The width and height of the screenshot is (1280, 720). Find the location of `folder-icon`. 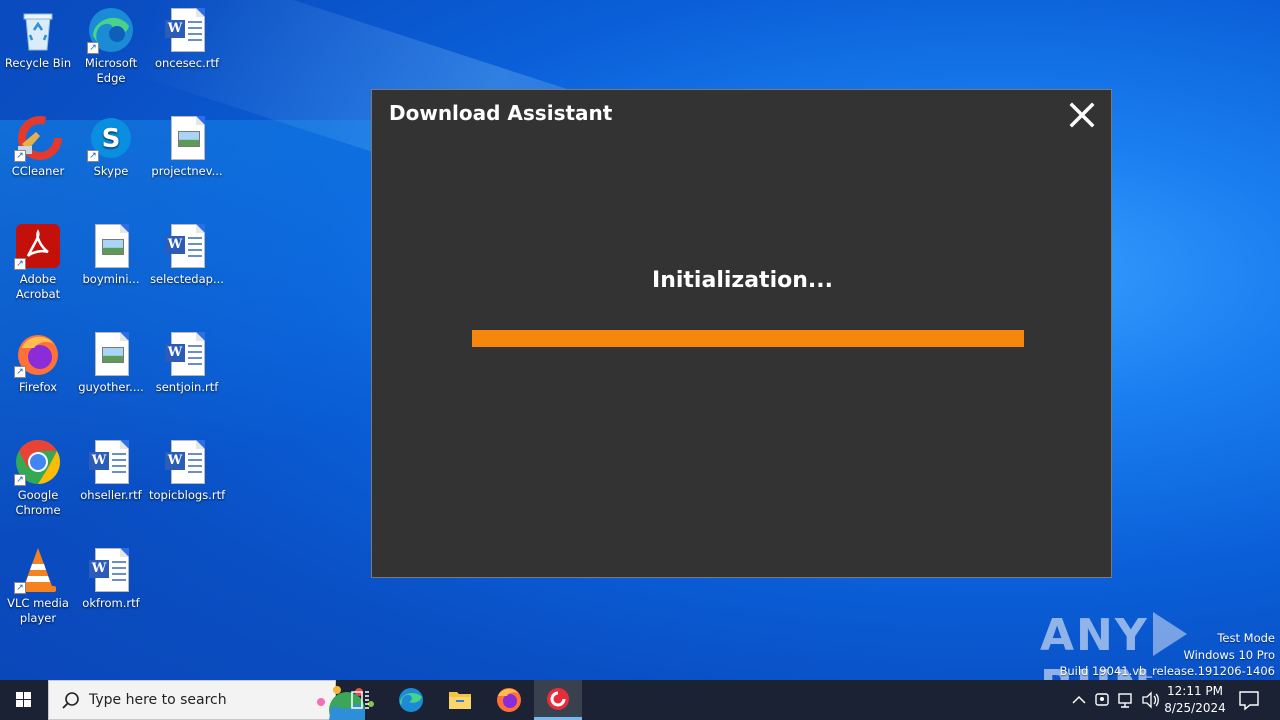

folder-icon is located at coordinates (460, 700).